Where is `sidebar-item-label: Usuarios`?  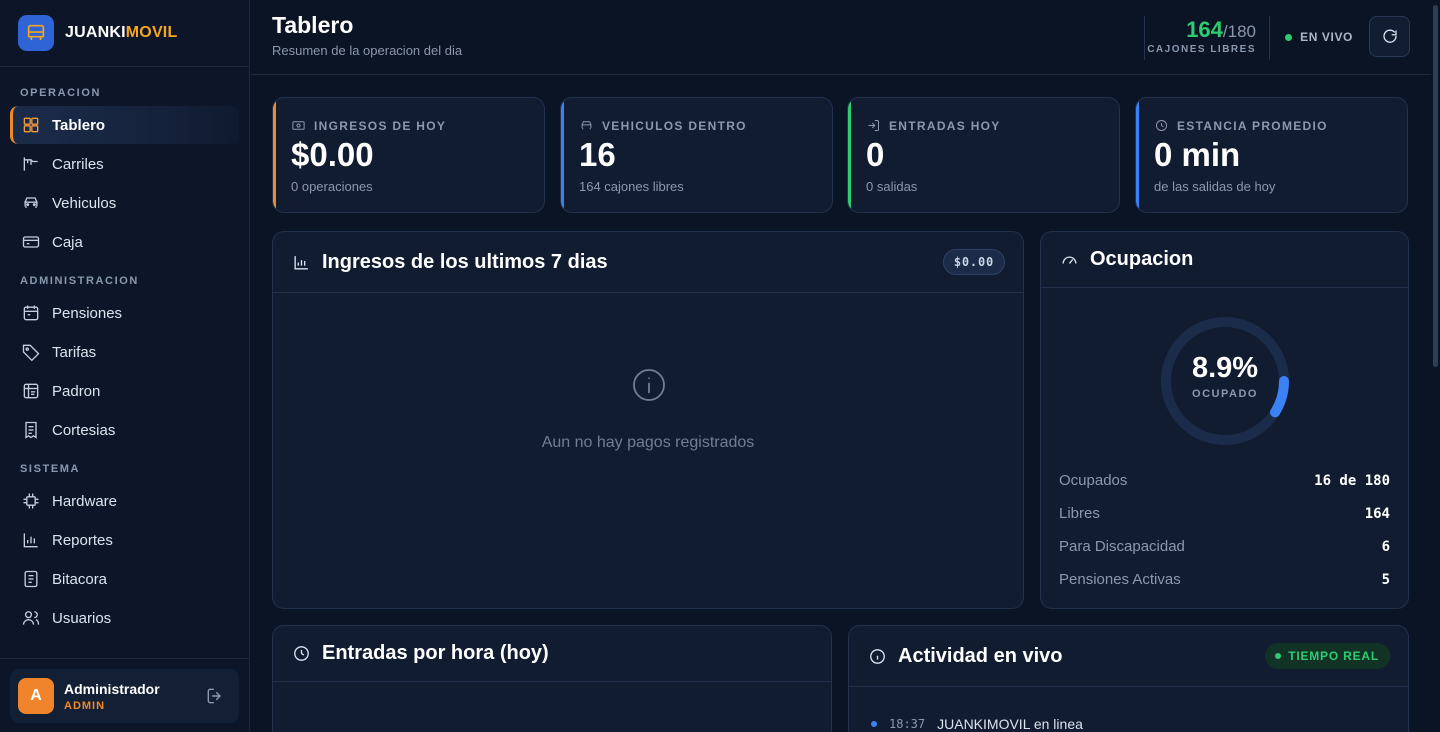
sidebar-item-label: Usuarios is located at coordinates (82, 618).